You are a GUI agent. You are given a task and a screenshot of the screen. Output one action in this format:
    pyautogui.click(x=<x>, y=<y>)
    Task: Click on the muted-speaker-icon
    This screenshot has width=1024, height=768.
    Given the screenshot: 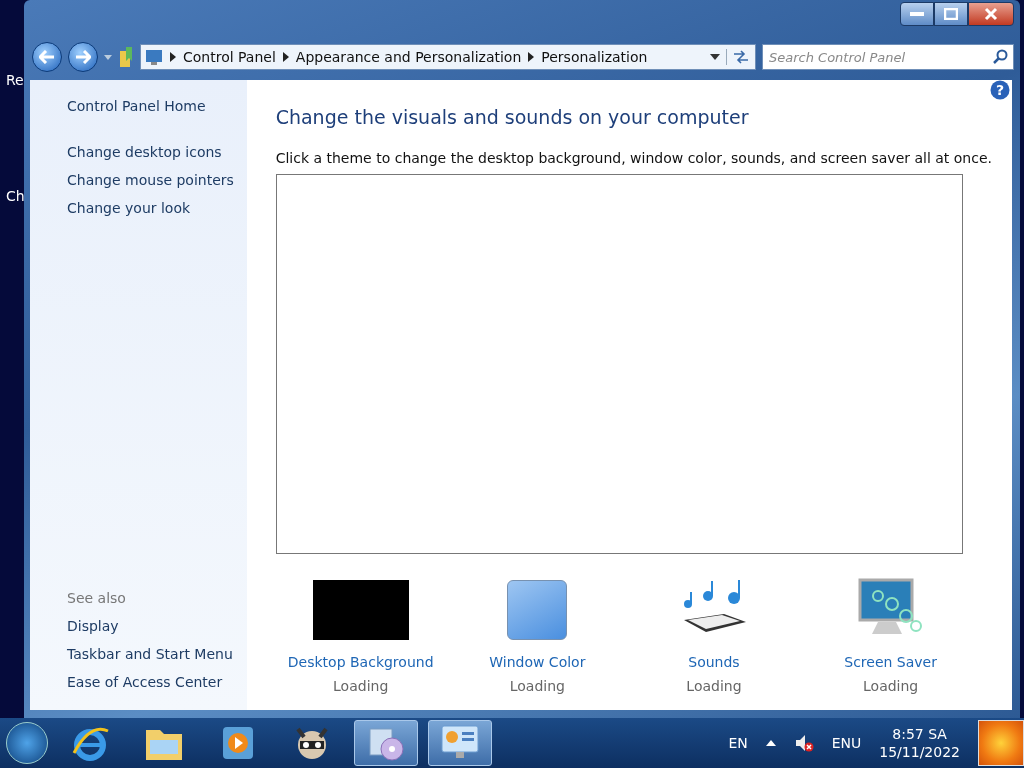 What is the action you would take?
    pyautogui.click(x=803, y=743)
    